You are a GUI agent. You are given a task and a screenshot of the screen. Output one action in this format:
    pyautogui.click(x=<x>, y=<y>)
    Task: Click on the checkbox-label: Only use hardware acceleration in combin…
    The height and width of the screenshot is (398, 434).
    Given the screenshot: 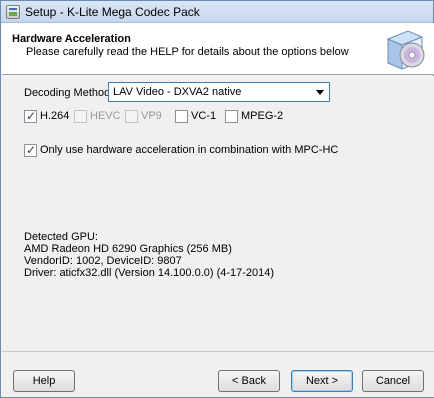 What is the action you would take?
    pyautogui.click(x=189, y=150)
    